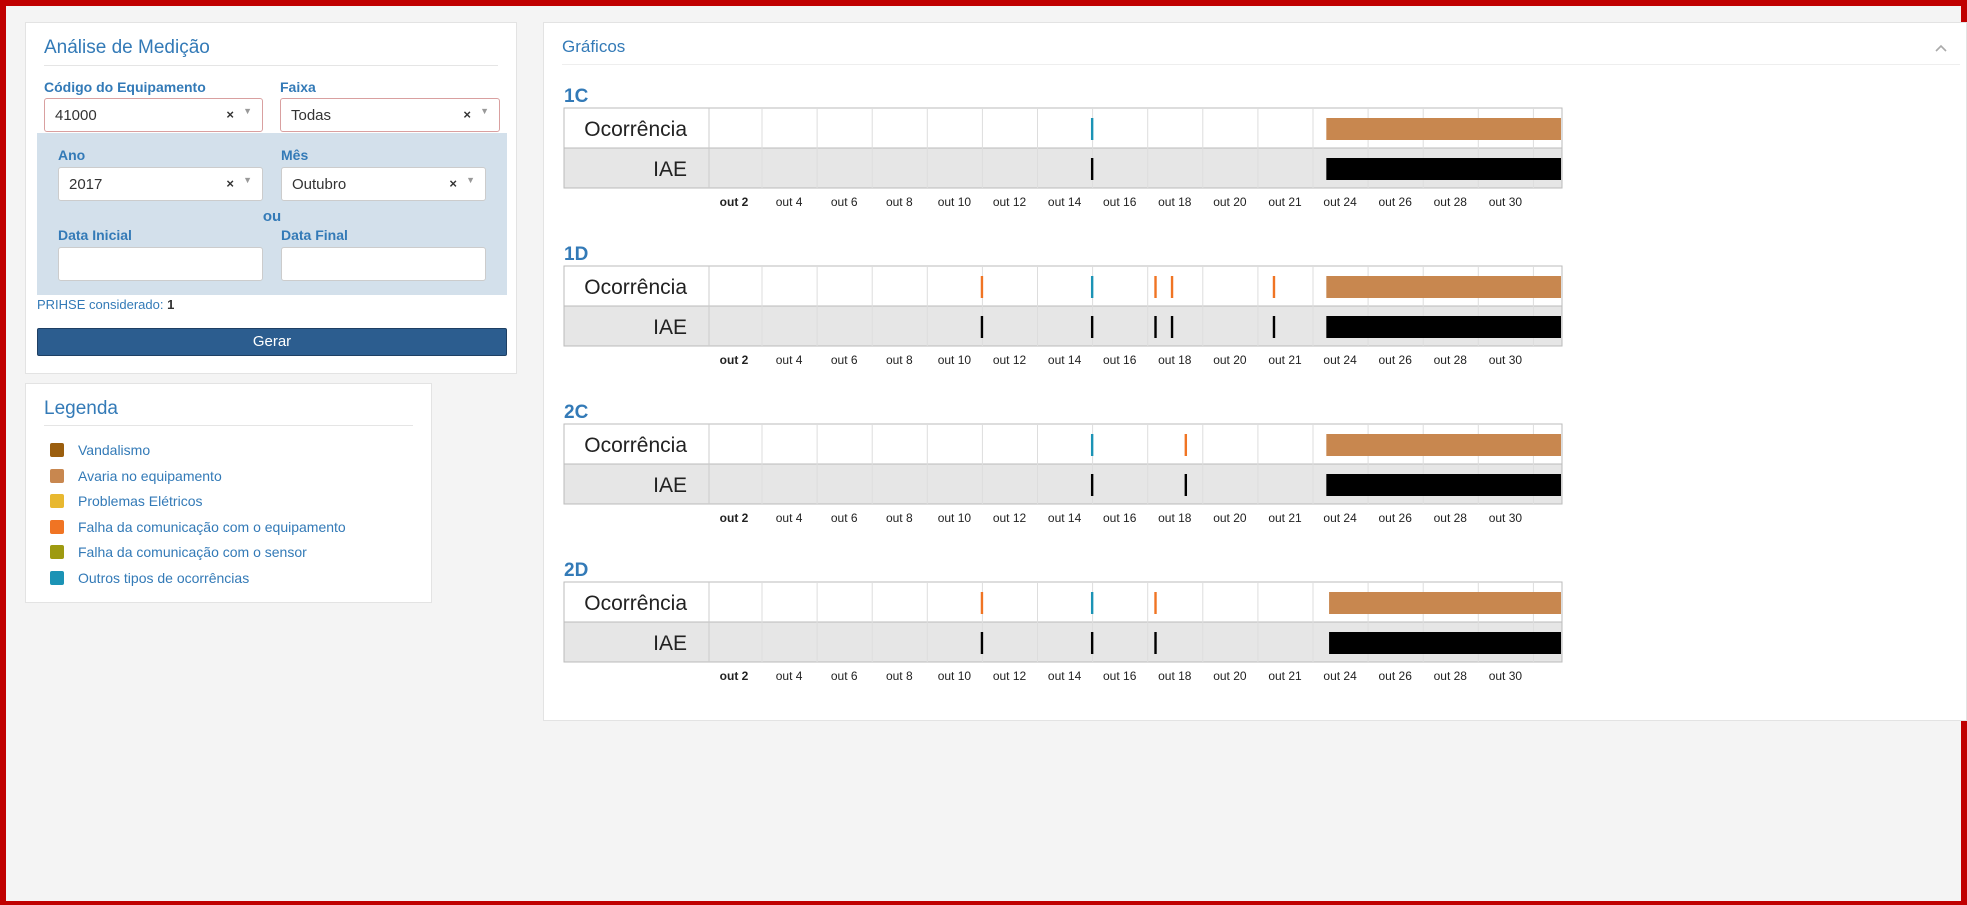  Describe the element at coordinates (383, 184) in the screenshot. I see `mes-select: Outubro × ▼` at that location.